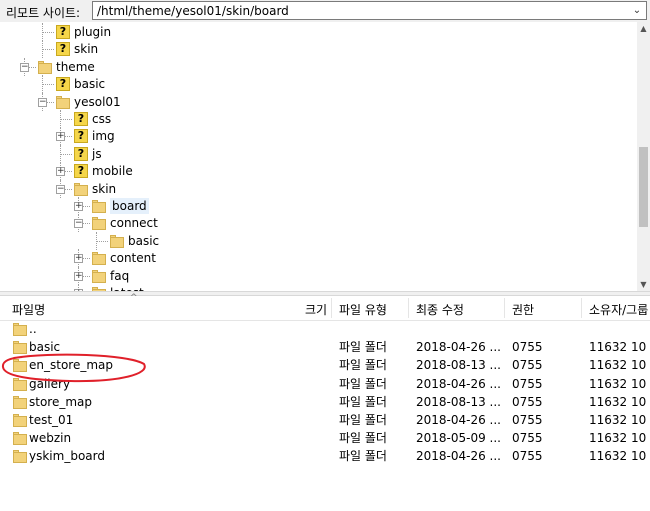 This screenshot has height=511, width=650. Describe the element at coordinates (73, 368) in the screenshot. I see `red-circle-annotation` at that location.